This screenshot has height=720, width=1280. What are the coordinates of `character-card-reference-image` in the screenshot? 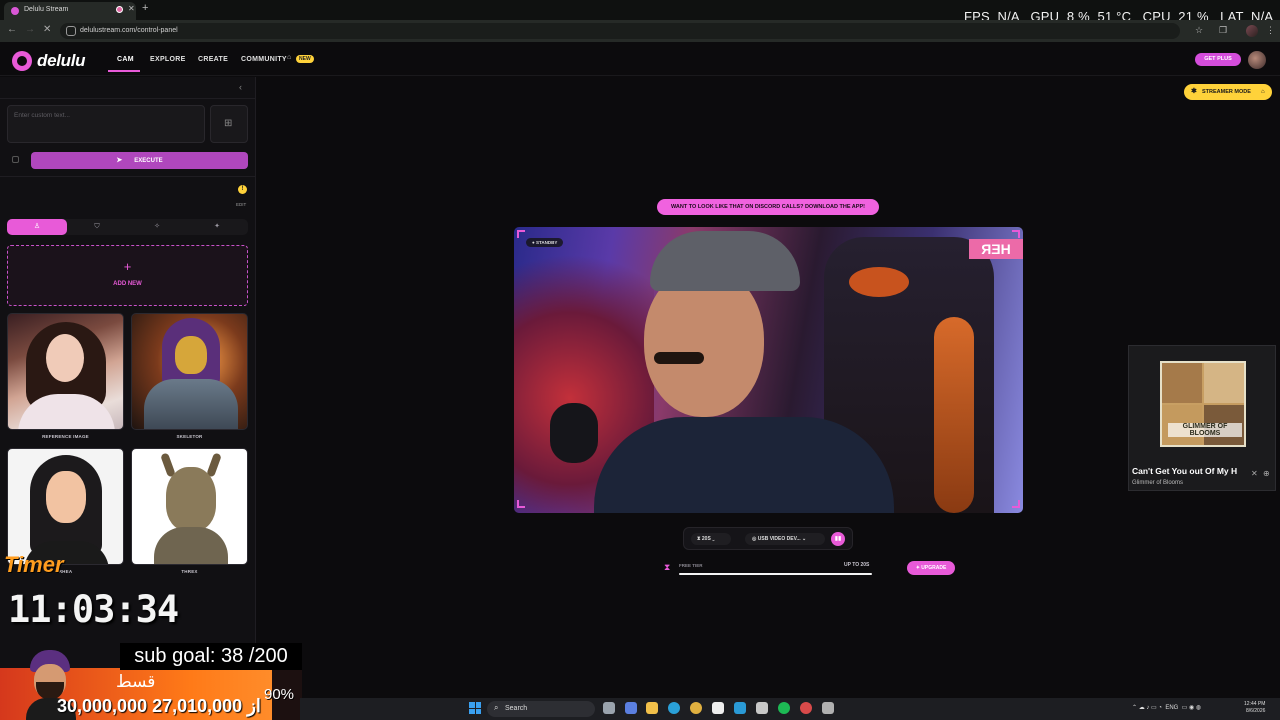 It's located at (65, 371).